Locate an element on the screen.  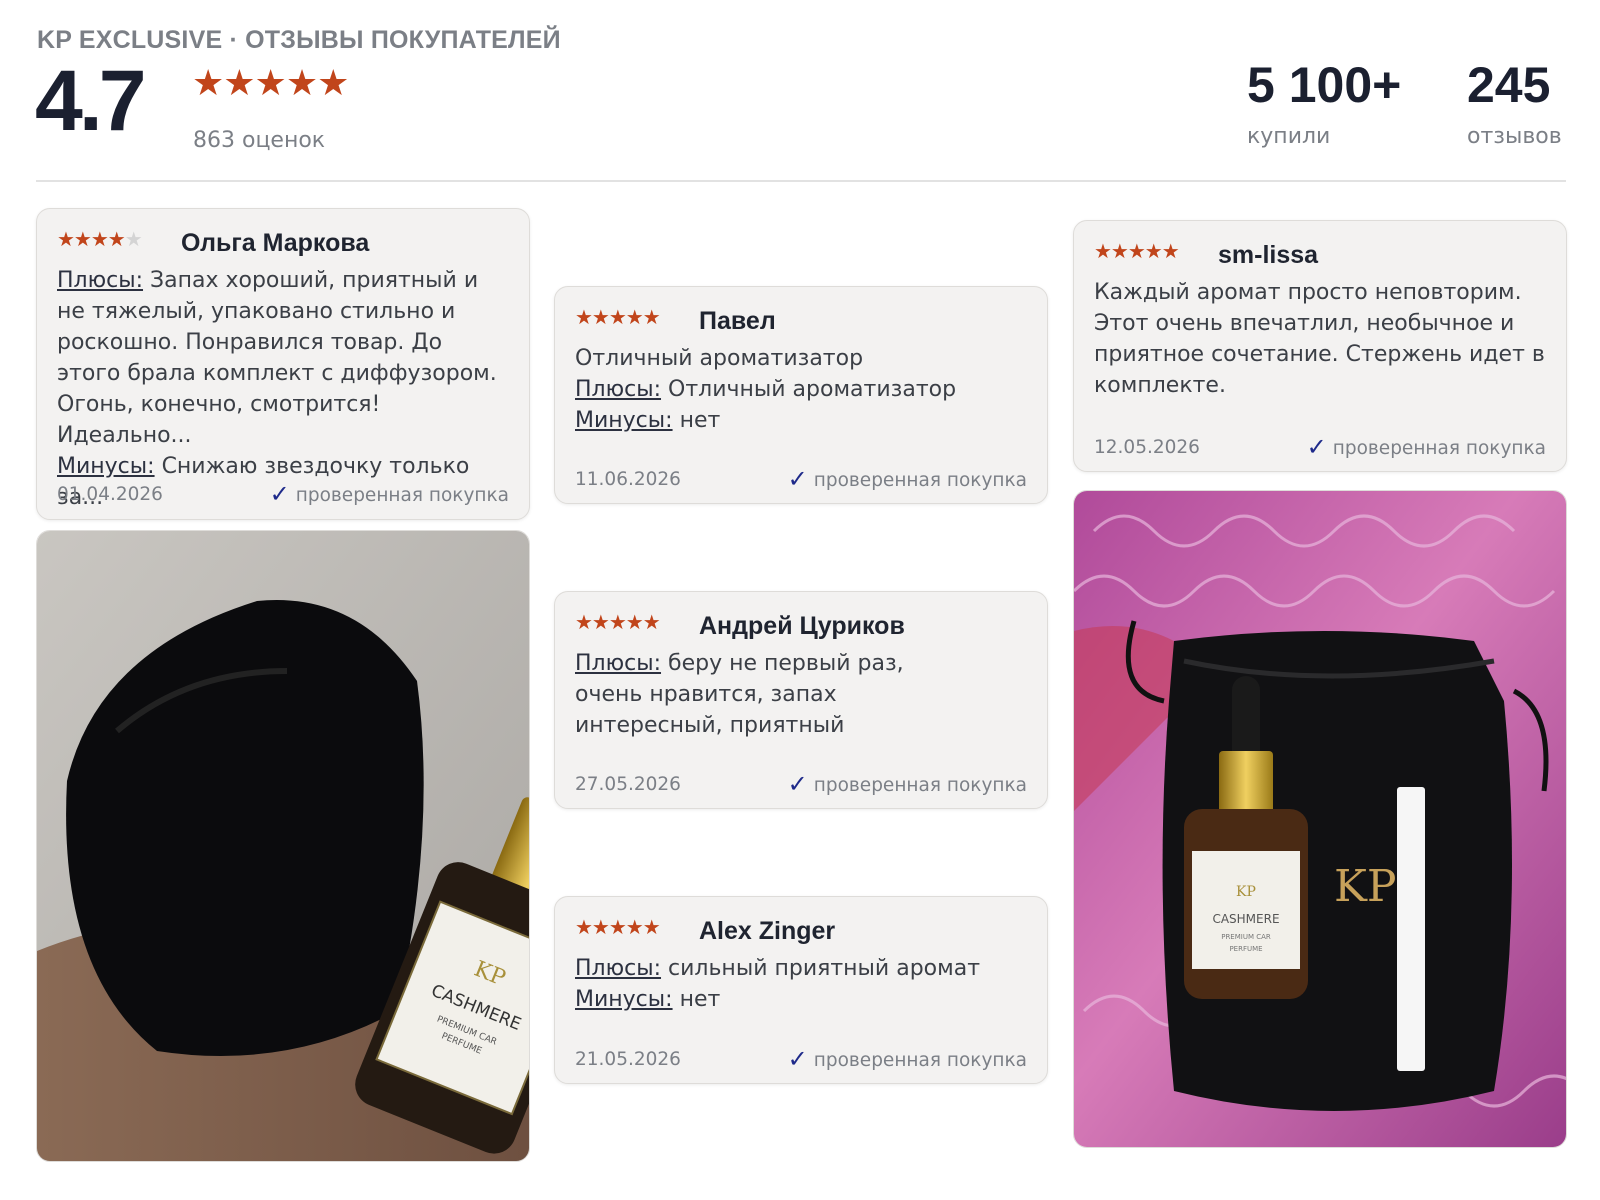
section-title: KP EXCLUSIVE · ОТЗЫВЫ ПОКУПАТЕЛЕЙ is located at coordinates (299, 40).